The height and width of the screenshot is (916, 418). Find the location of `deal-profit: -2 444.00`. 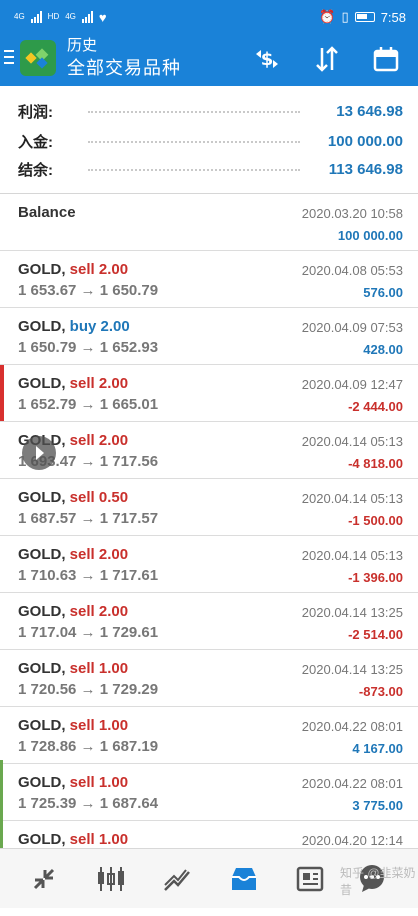

deal-profit: -2 444.00 is located at coordinates (375, 406).